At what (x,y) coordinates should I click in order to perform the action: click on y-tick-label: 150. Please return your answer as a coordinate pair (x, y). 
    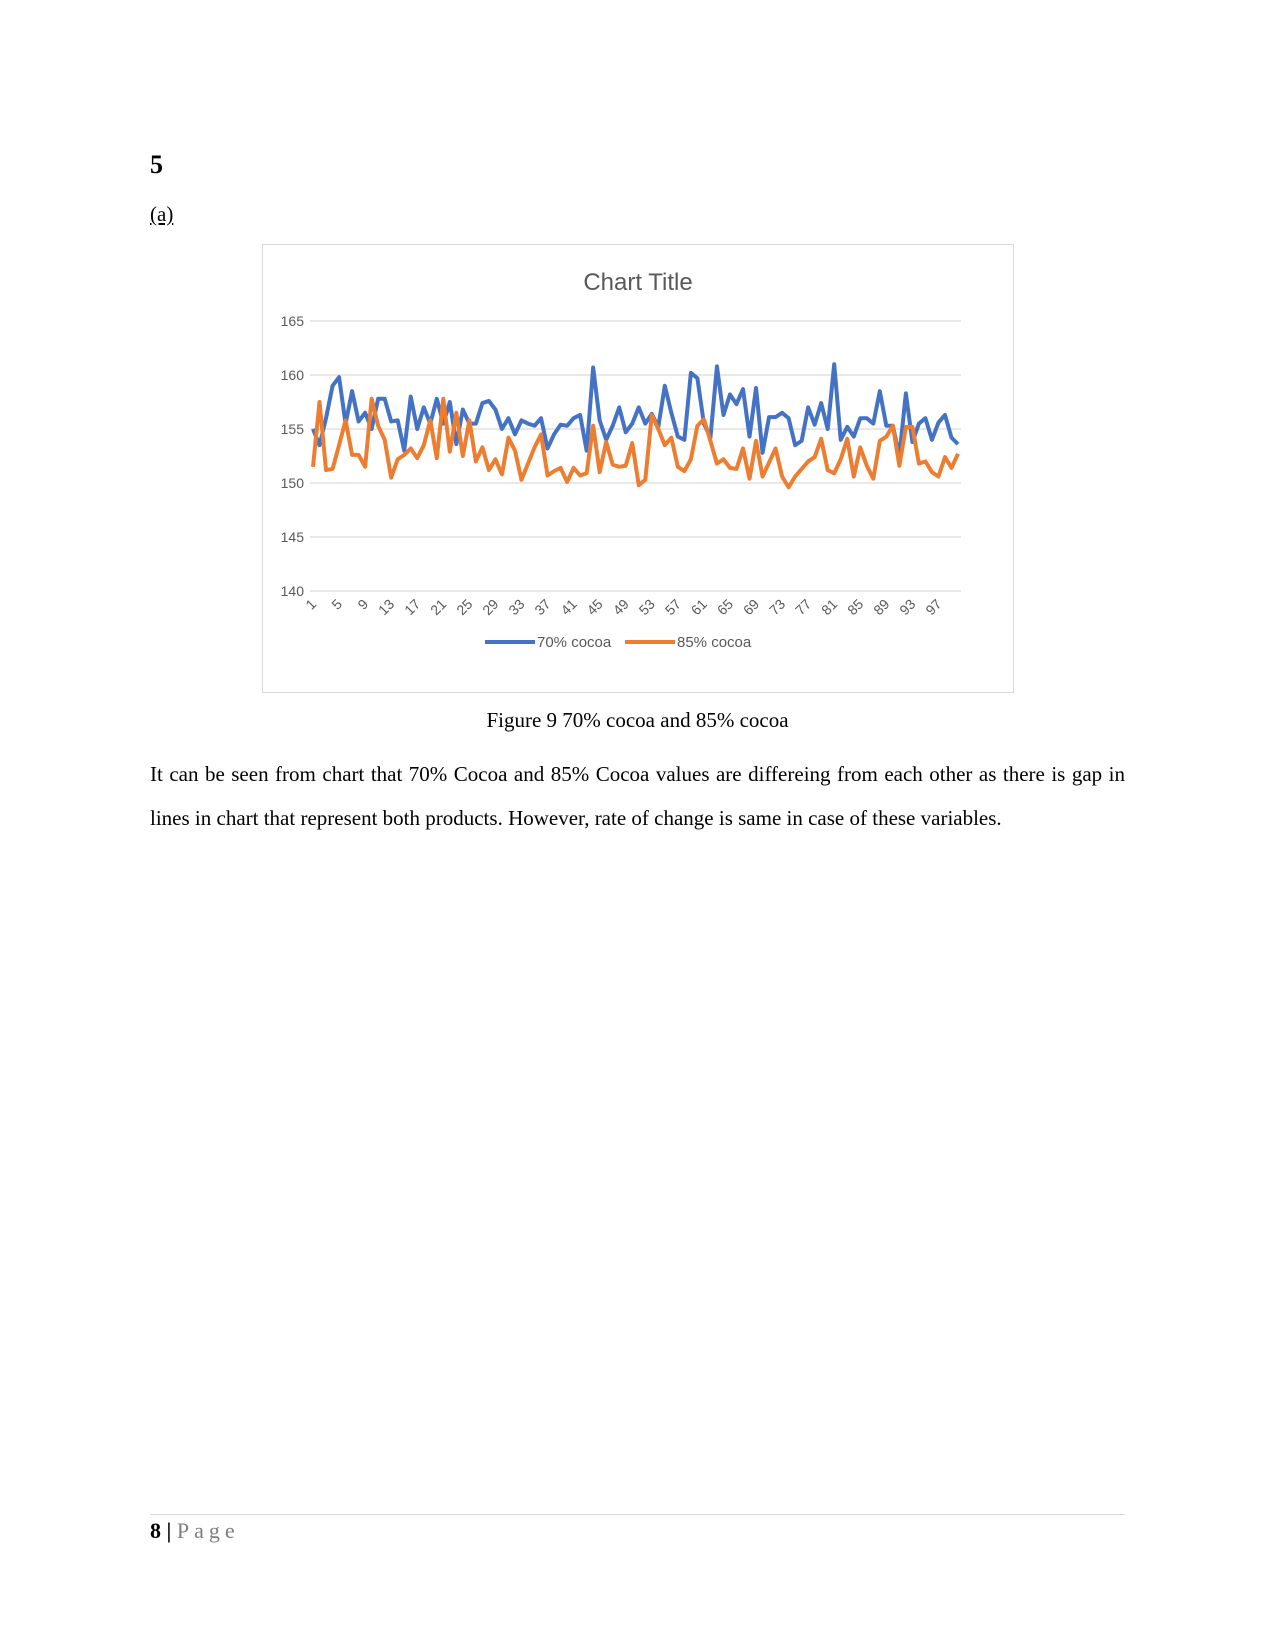
    Looking at the image, I should click on (293, 483).